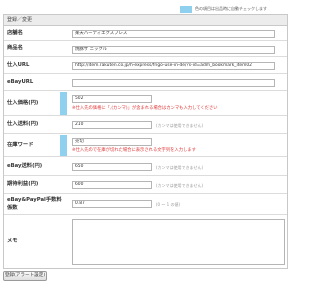 This screenshot has height=292, width=320. I want to click on shop-name-label: 店舗名, so click(15, 32).